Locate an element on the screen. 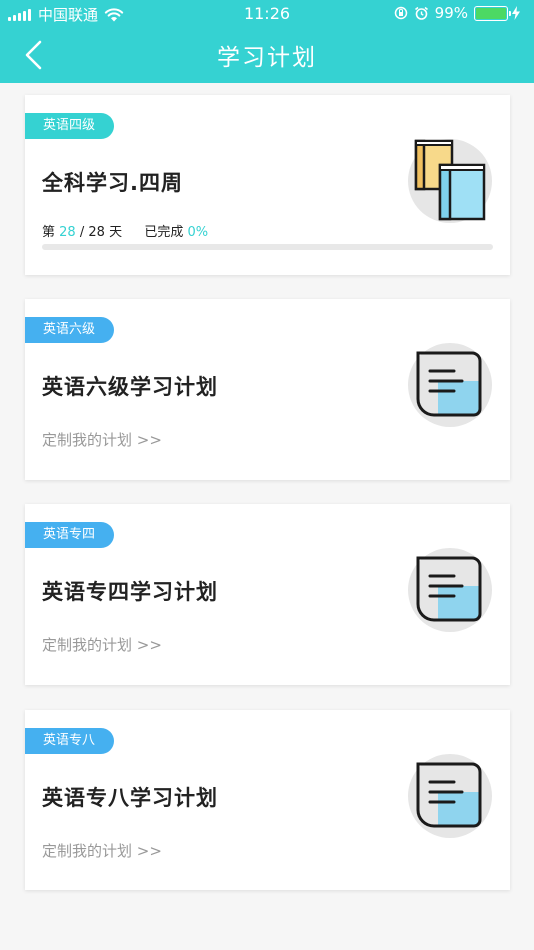 This screenshot has width=534, height=950. status-right: 99% is located at coordinates (460, 13).